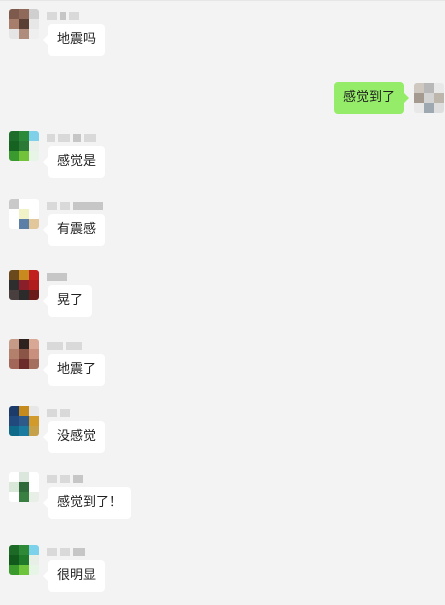 This screenshot has height=605, width=445. Describe the element at coordinates (74, 230) in the screenshot. I see `message-bubble: 有震感` at that location.